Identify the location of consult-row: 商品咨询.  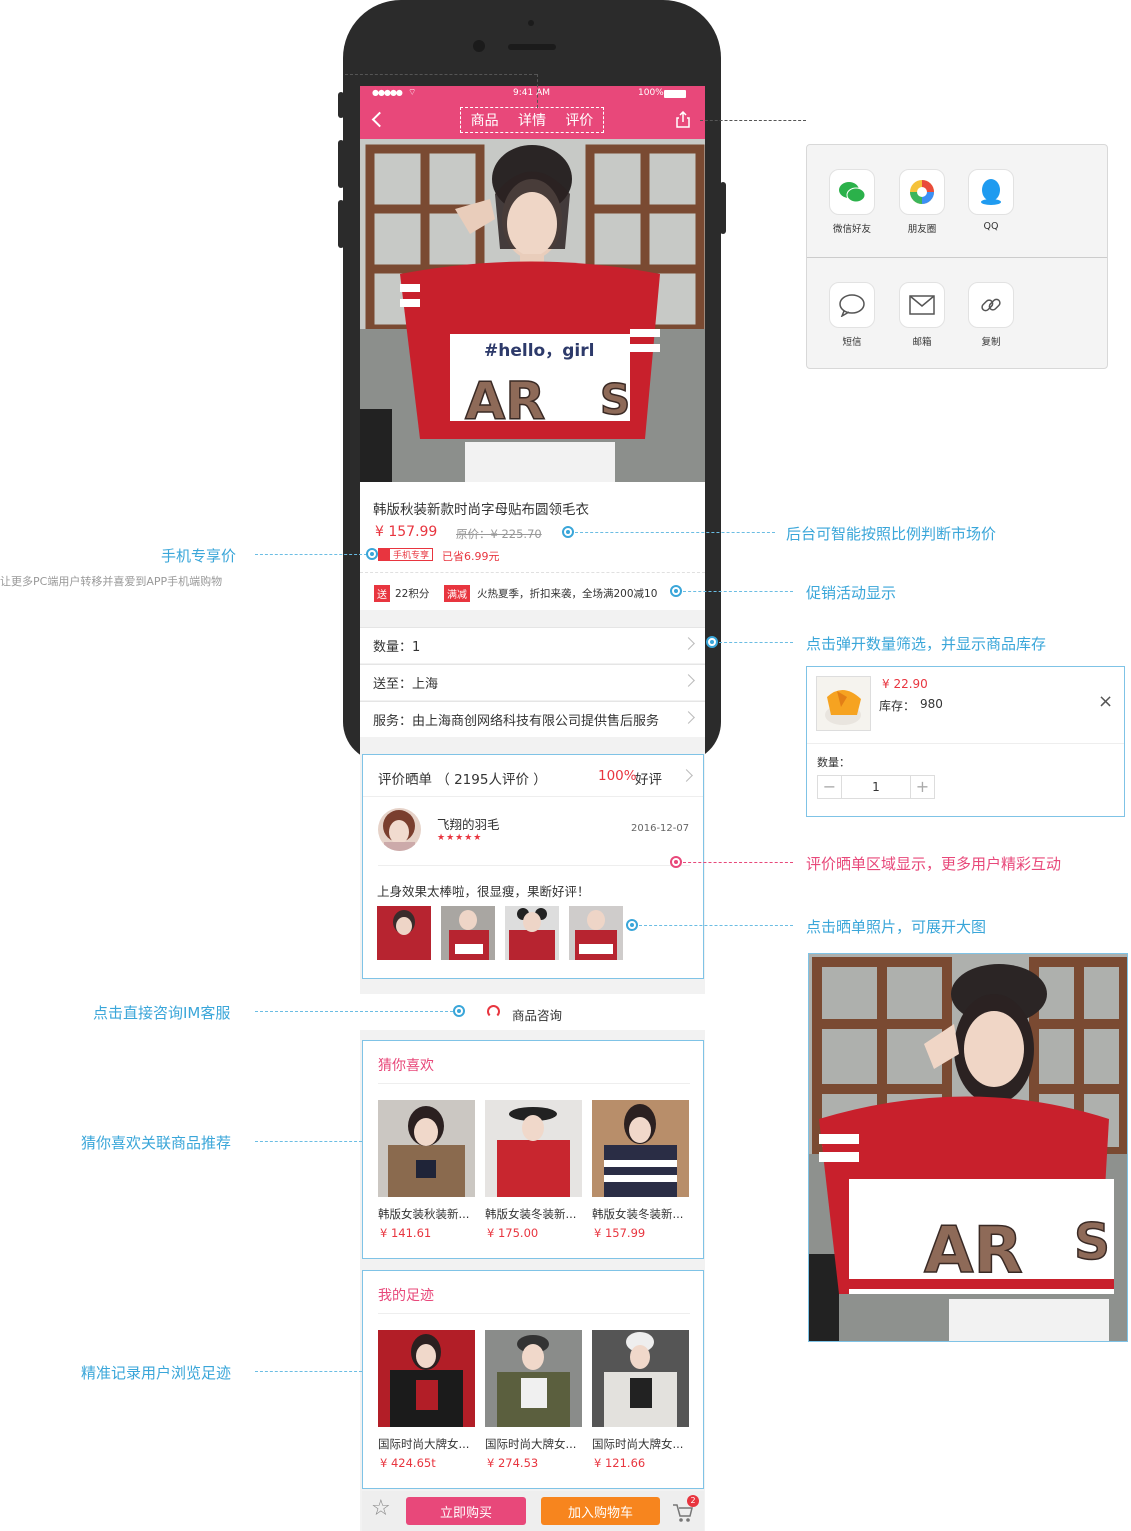
(532, 1012).